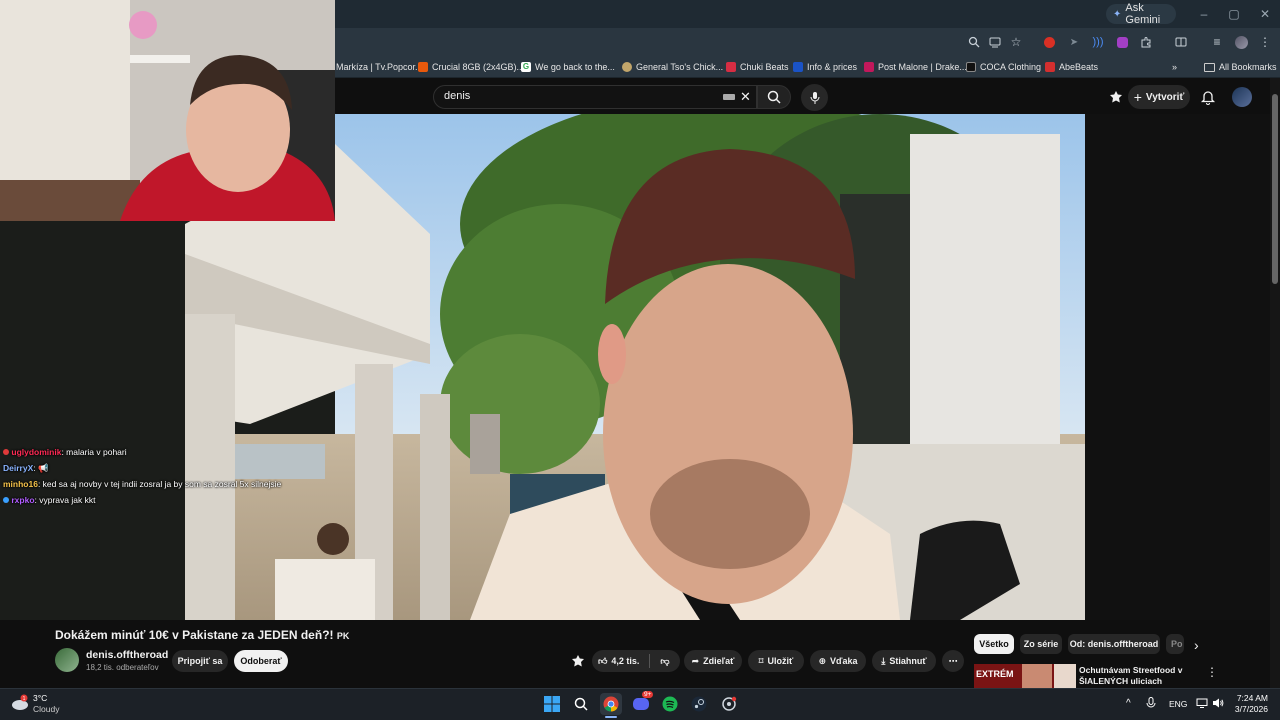 This screenshot has height=720, width=1280. What do you see at coordinates (1174, 67) in the screenshot?
I see `bookmarks-overflow-icon: »` at bounding box center [1174, 67].